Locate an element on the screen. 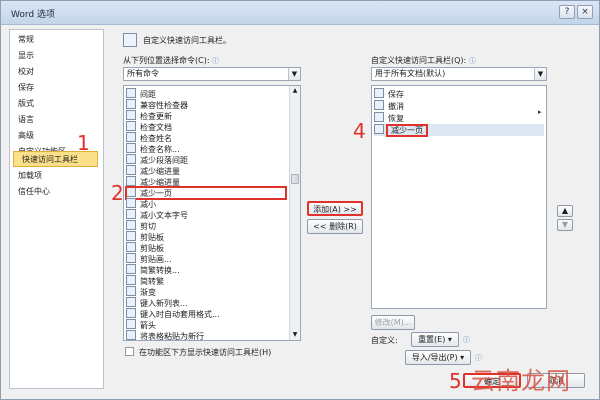 The image size is (600, 400). show-below-ribbon-label: 在功能区下方显示快速访问工具栏(H) is located at coordinates (205, 352).